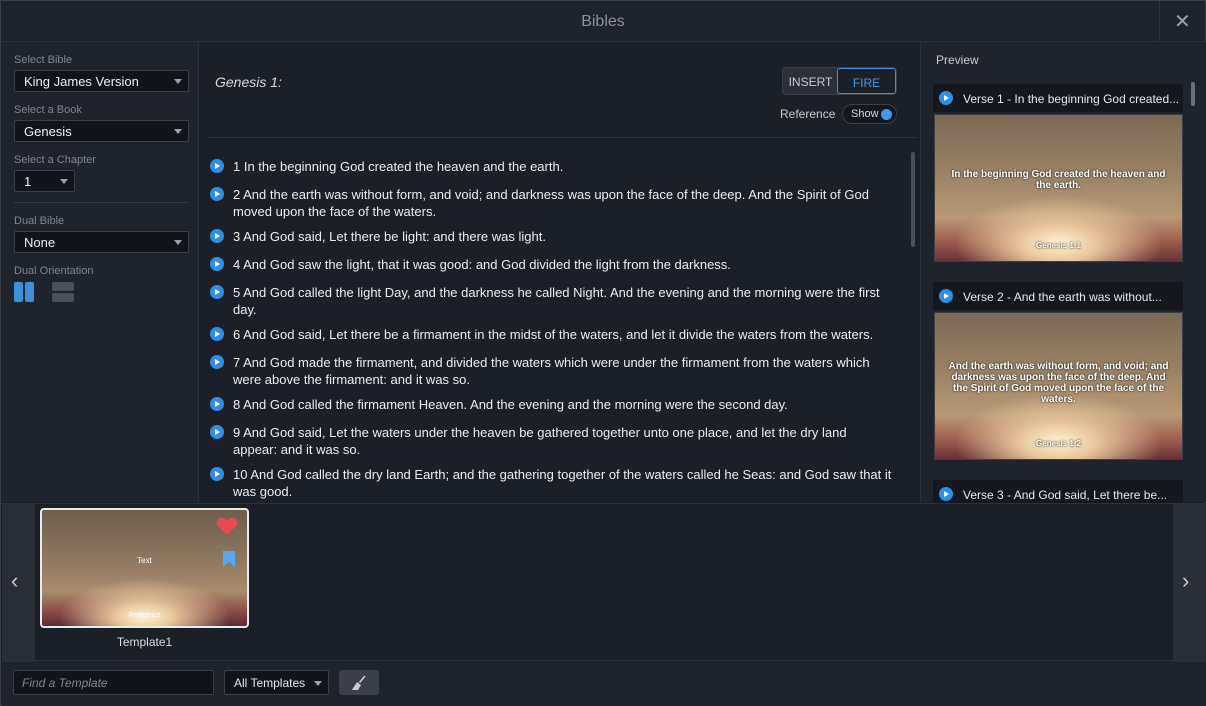  What do you see at coordinates (44, 181) in the screenshot?
I see `chapter-select: 1` at bounding box center [44, 181].